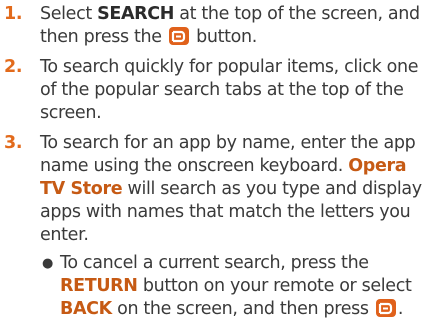  Describe the element at coordinates (69, 14) in the screenshot. I see `text-run: Select` at that location.